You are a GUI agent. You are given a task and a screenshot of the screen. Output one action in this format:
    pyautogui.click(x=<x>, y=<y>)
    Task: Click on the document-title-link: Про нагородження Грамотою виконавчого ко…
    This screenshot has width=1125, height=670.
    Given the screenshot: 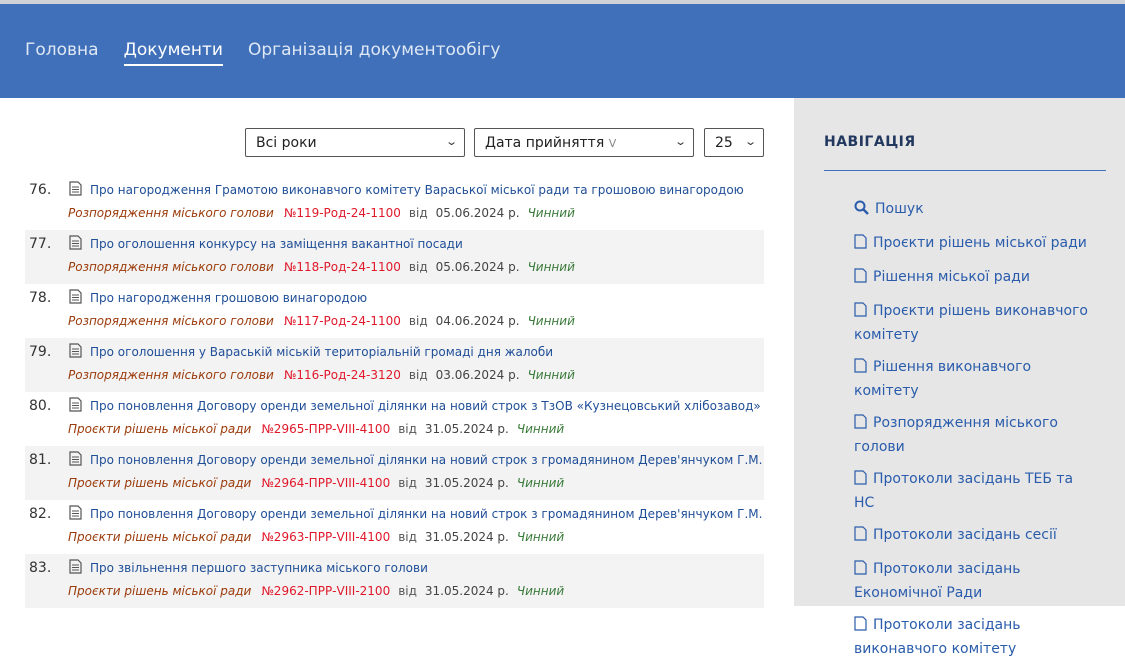 What is the action you would take?
    pyautogui.click(x=417, y=190)
    